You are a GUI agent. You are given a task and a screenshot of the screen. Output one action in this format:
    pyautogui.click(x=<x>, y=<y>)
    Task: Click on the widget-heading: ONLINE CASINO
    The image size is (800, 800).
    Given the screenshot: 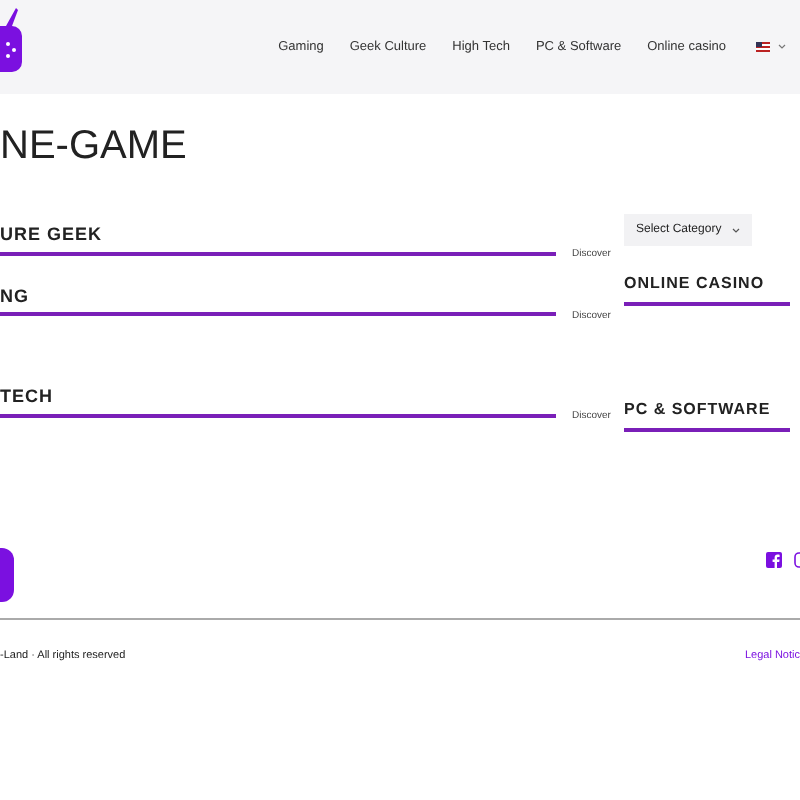 What is the action you would take?
    pyautogui.click(x=694, y=284)
    